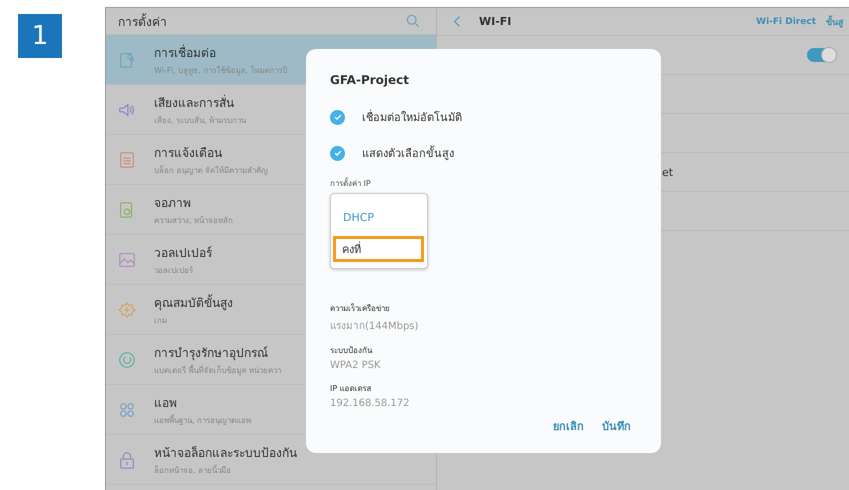 This screenshot has height=490, width=849. I want to click on item-subtitle: แอพพื้นฐาน, การอนุญาตแอพ, so click(203, 420).